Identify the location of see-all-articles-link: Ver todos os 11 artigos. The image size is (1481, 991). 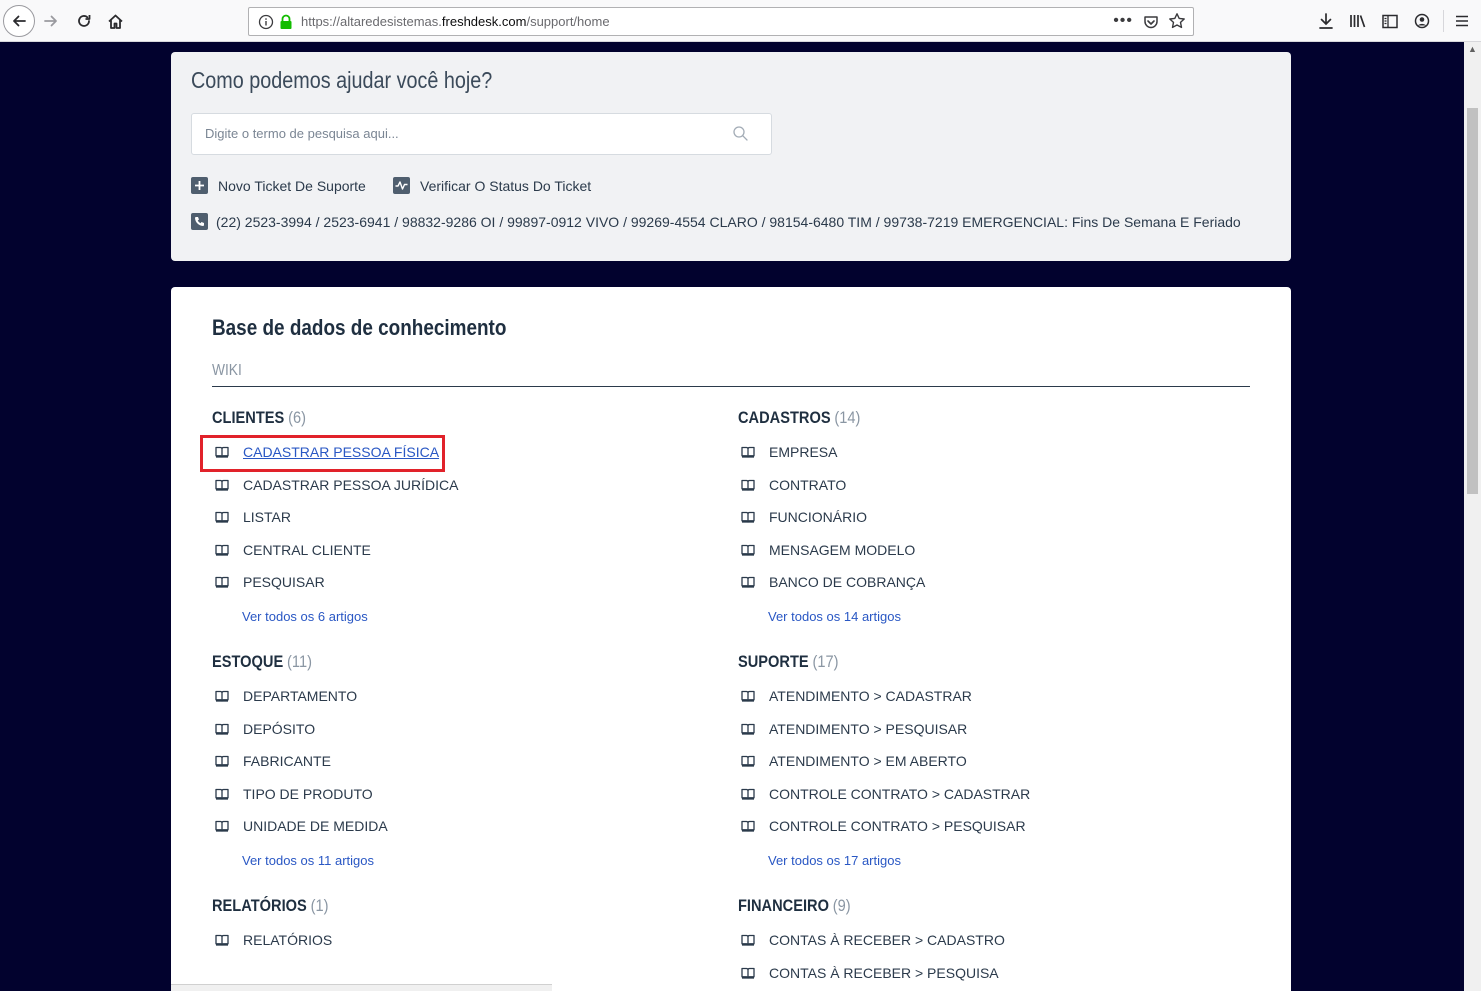
(308, 860).